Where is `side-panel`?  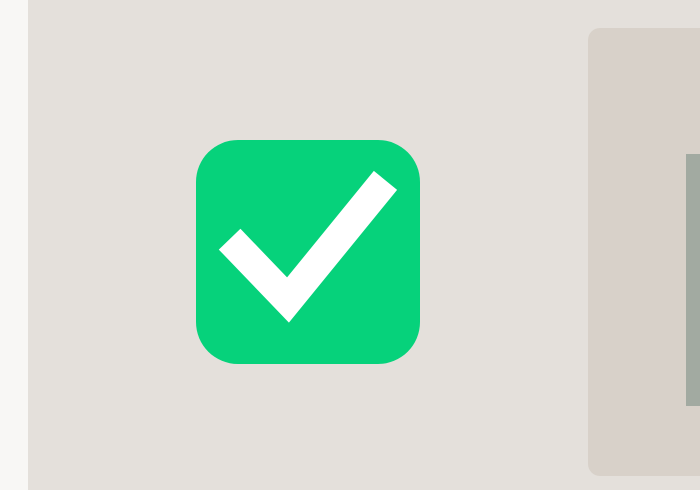 side-panel is located at coordinates (644, 252).